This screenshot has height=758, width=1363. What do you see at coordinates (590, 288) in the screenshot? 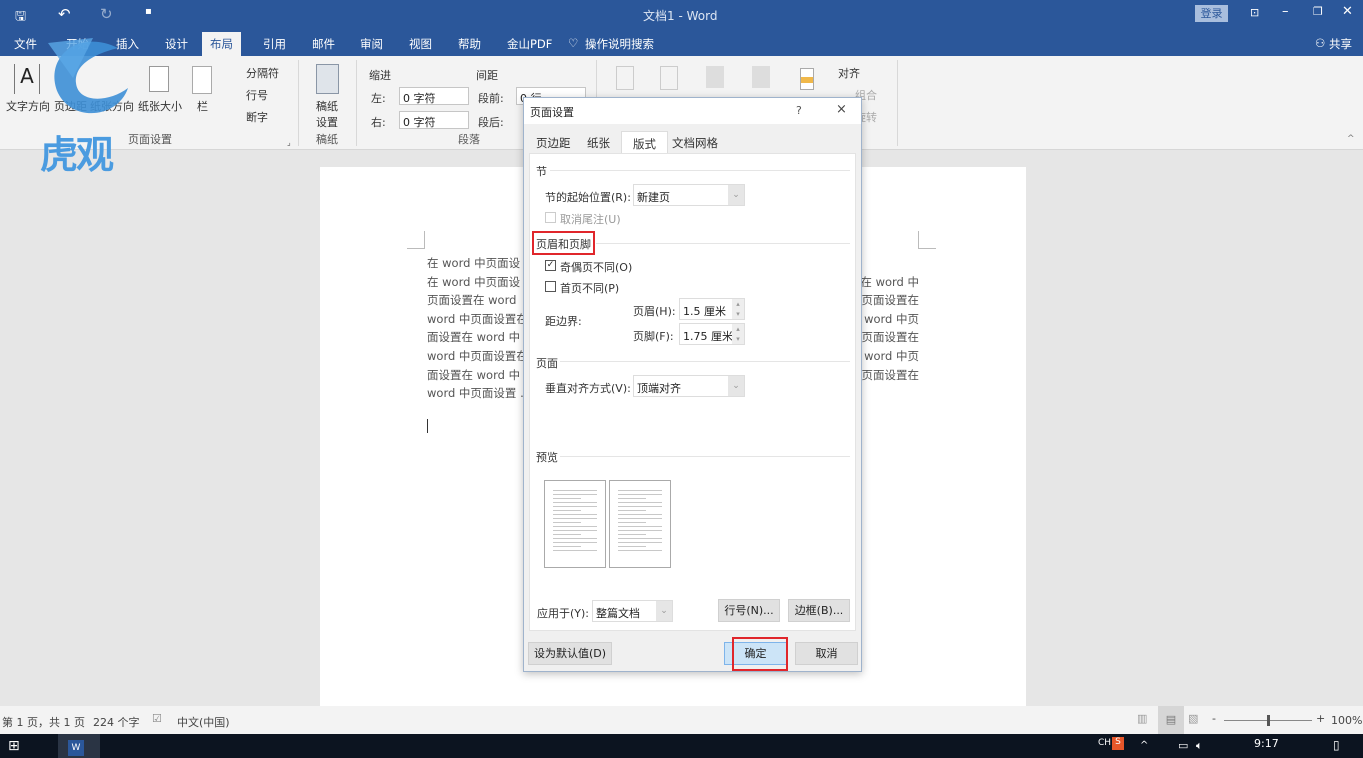
I see `first-page-label: 首页不同(P)` at bounding box center [590, 288].